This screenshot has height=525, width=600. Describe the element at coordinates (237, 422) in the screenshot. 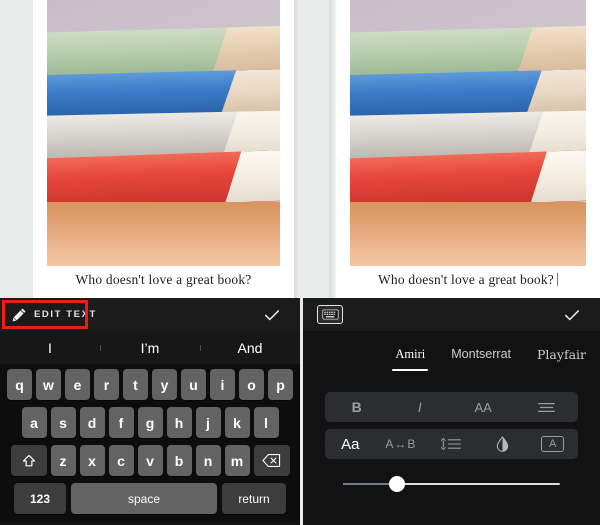

I see `key-k: k` at that location.